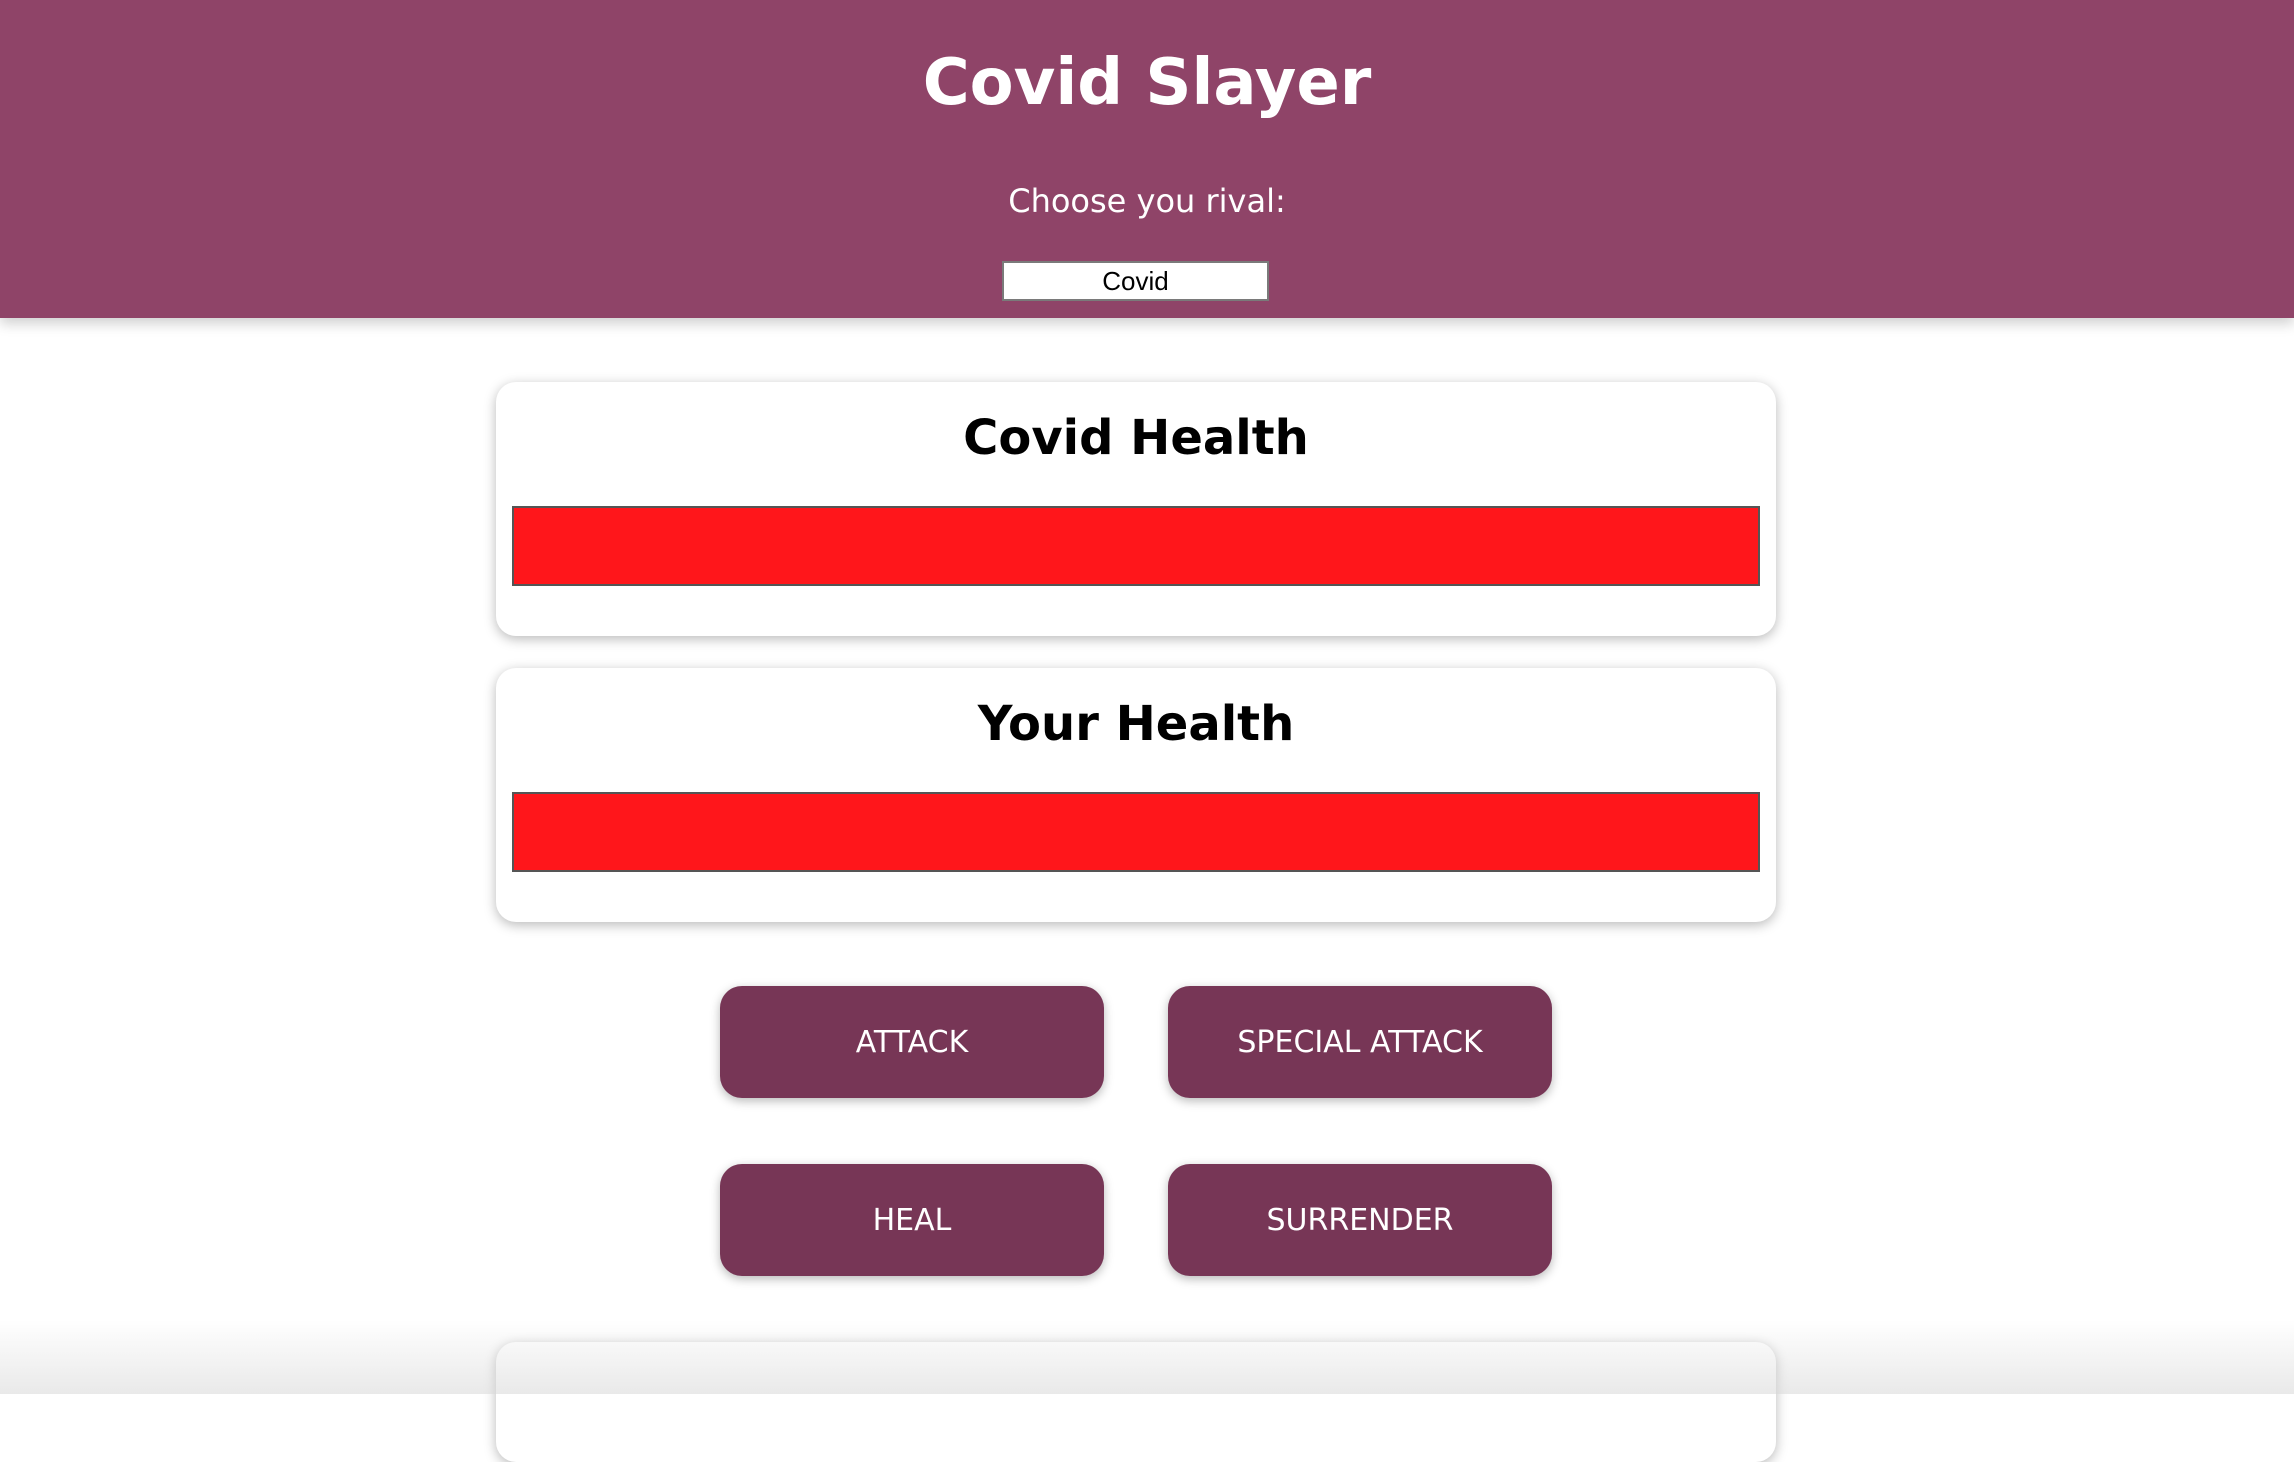  I want to click on heal-button: HEAL, so click(912, 1220).